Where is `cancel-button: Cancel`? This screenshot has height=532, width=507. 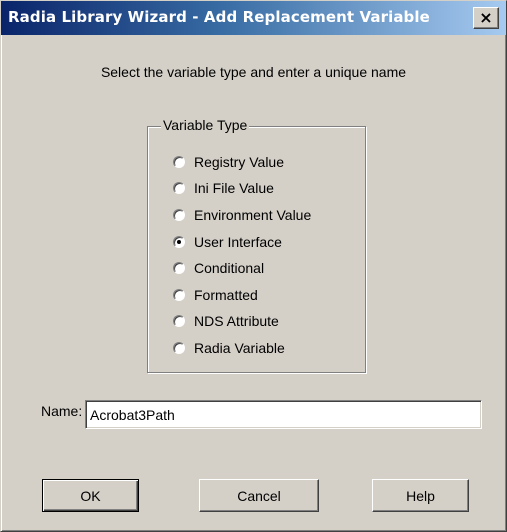 cancel-button: Cancel is located at coordinates (259, 495).